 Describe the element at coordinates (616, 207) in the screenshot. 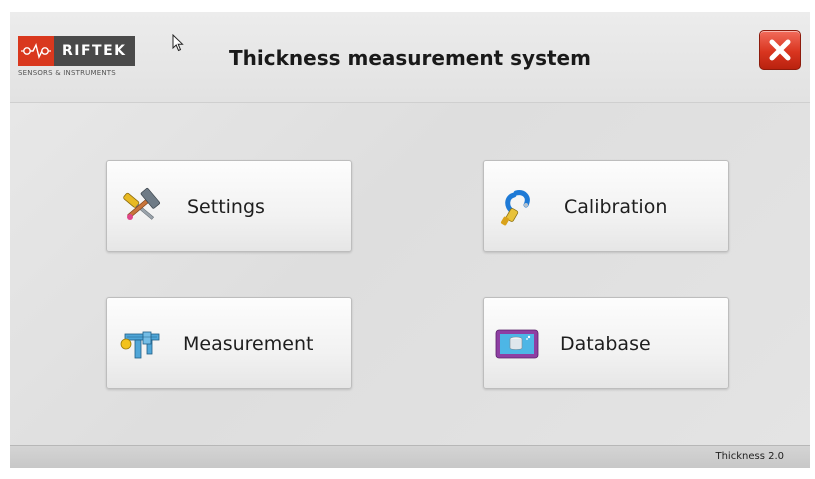

I see `calibration-label: Calibration` at that location.